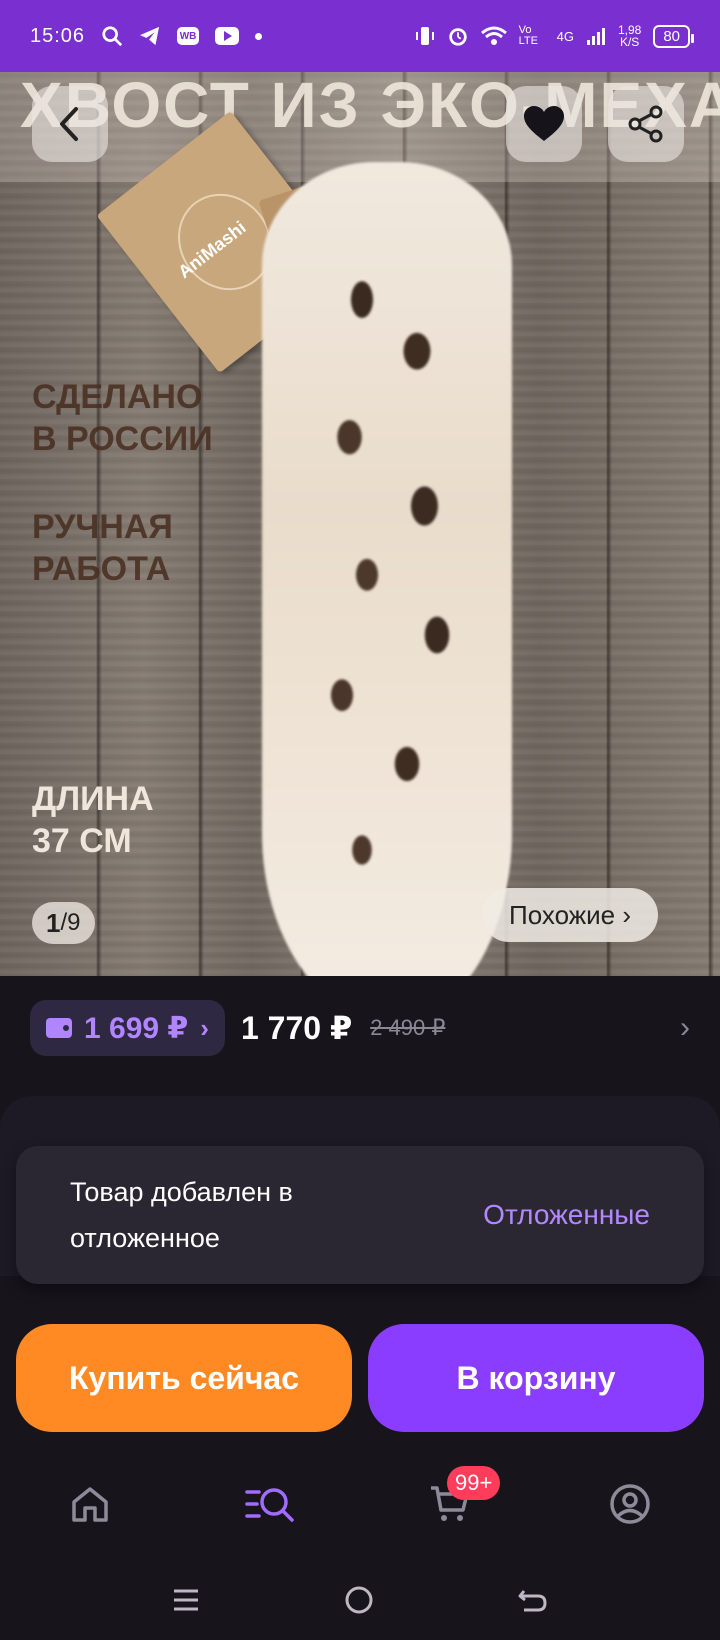  What do you see at coordinates (360, 1504) in the screenshot?
I see `bottom-navigation: 99+` at bounding box center [360, 1504].